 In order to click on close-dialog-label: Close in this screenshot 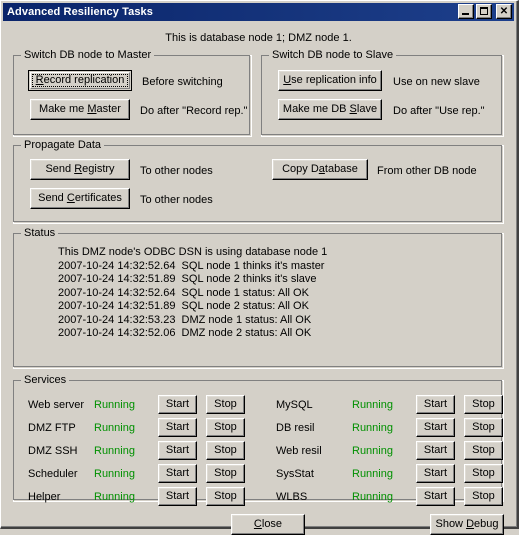, I will do `click(268, 524)`.